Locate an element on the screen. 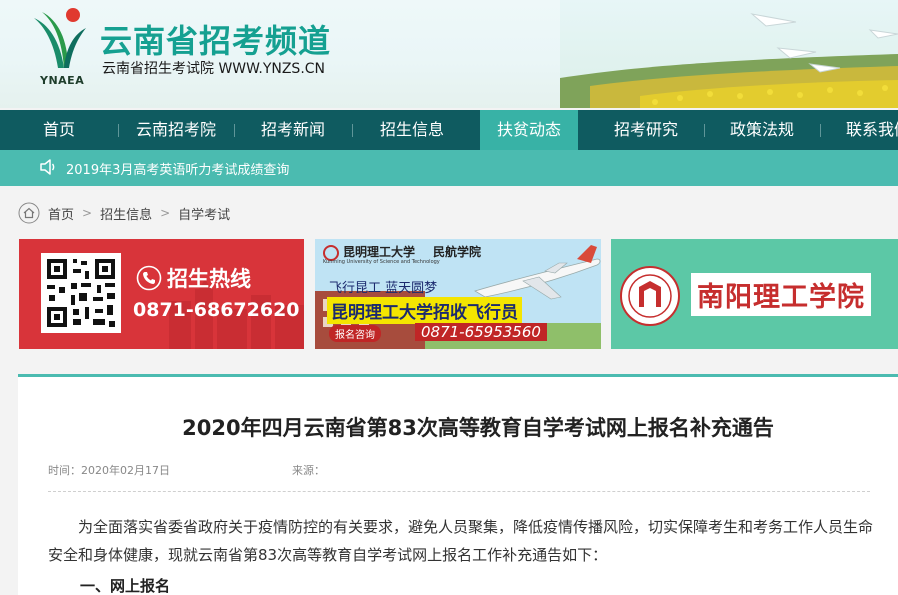 The height and width of the screenshot is (595, 898). site-title: 云南省招考频道 is located at coordinates (215, 39).